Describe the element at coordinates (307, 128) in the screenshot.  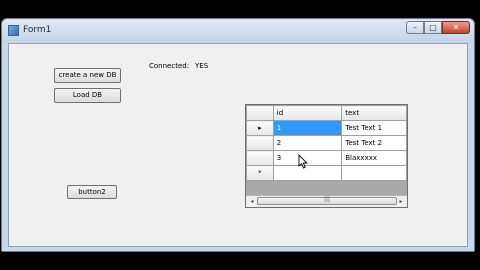
I see `grid-cell-id: 1` at that location.